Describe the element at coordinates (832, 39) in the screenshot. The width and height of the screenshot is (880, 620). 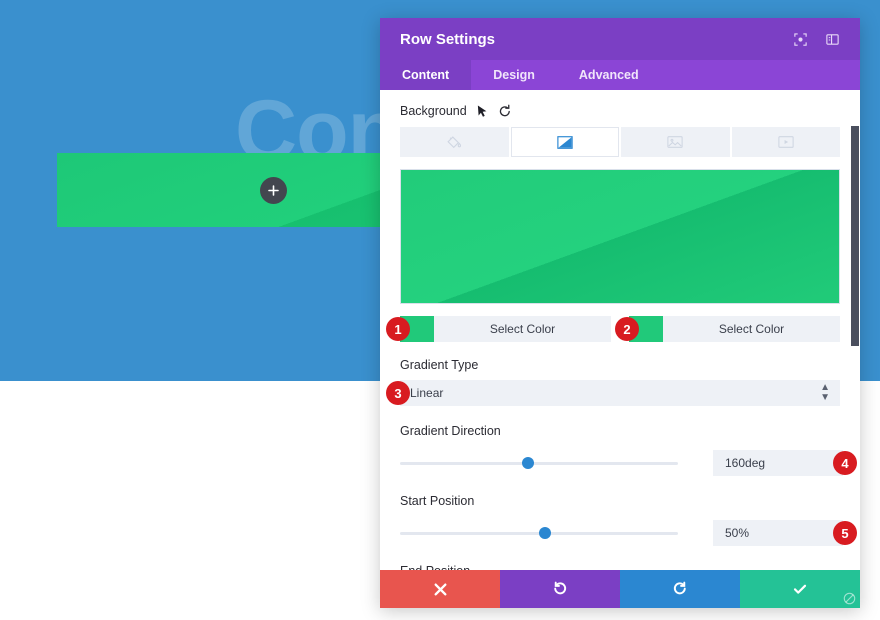
I see `panel-layout-icon` at that location.